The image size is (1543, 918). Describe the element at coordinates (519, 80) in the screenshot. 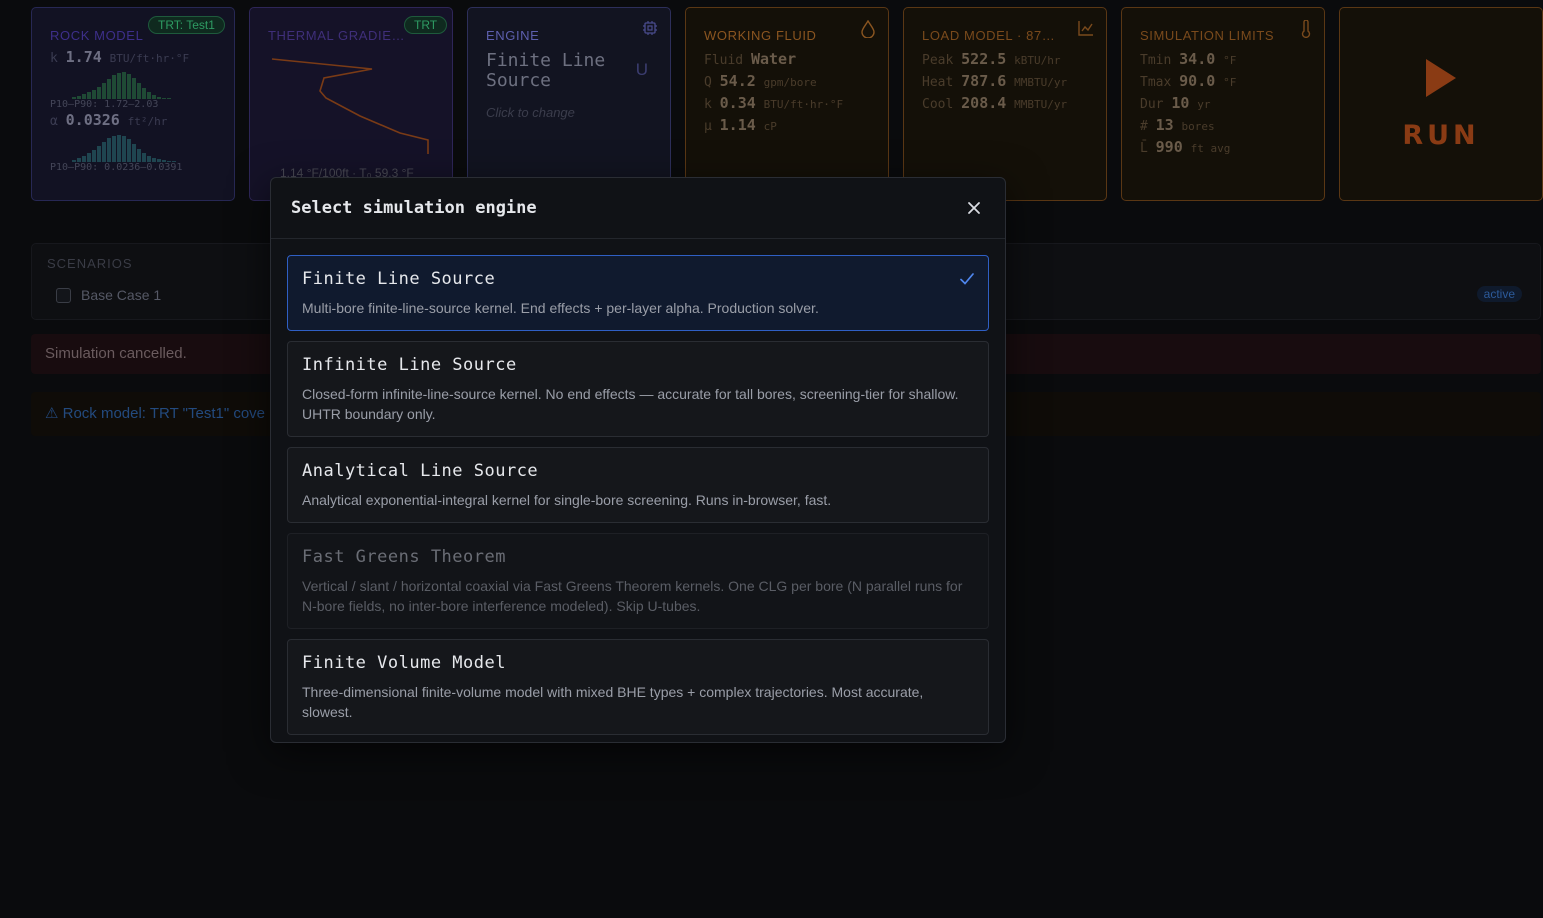

I see `engine-name-line2: Source` at that location.